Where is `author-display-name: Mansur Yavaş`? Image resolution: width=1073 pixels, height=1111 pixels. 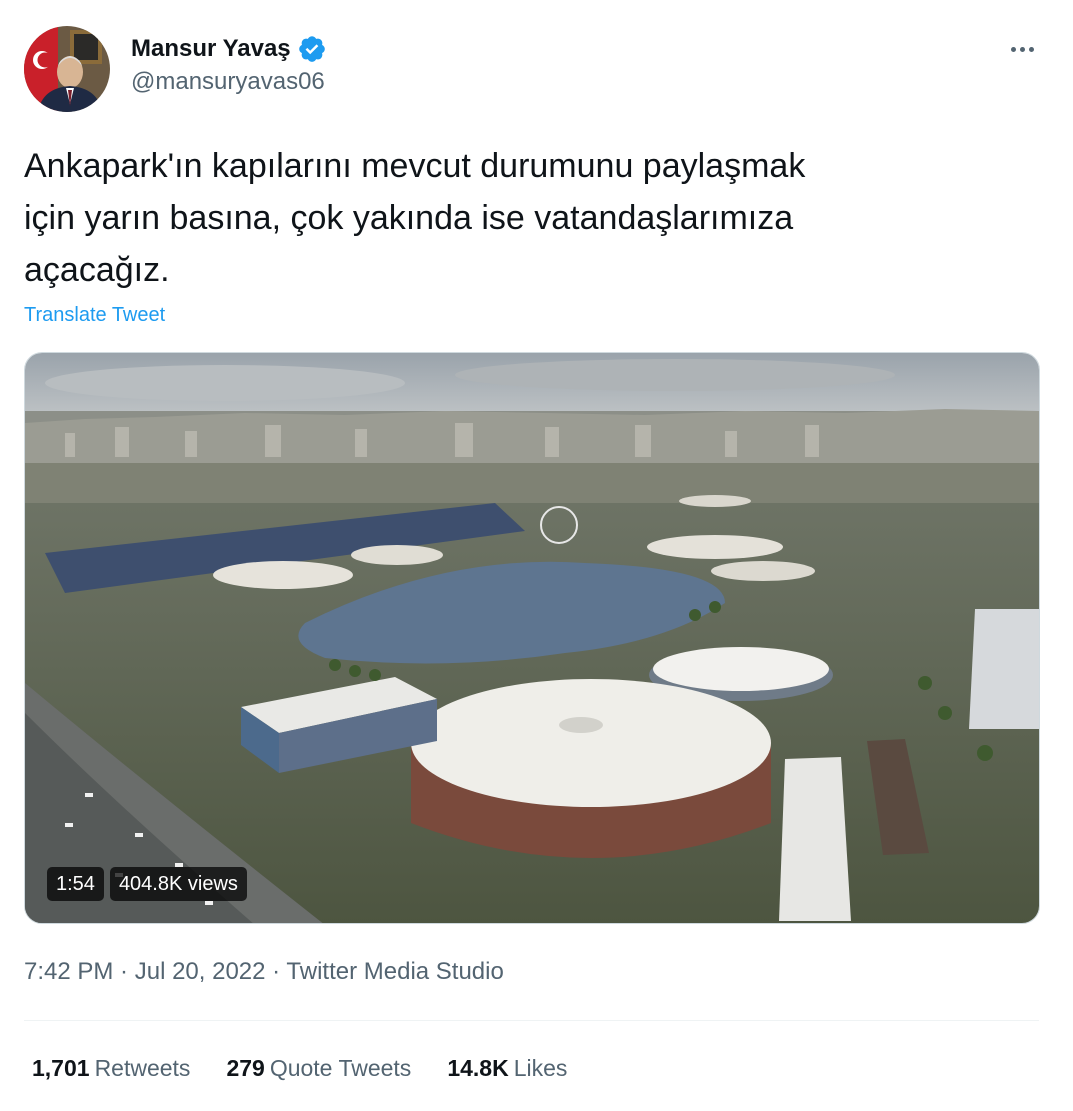 author-display-name: Mansur Yavaş is located at coordinates (211, 49).